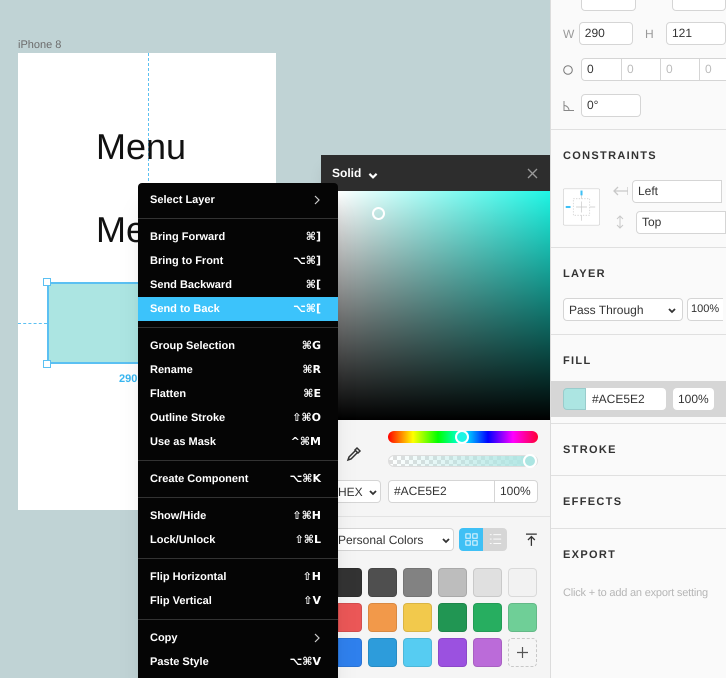 The width and height of the screenshot is (726, 678). What do you see at coordinates (238, 662) in the screenshot?
I see `menu-item: Paste Style ⌥⌘V` at bounding box center [238, 662].